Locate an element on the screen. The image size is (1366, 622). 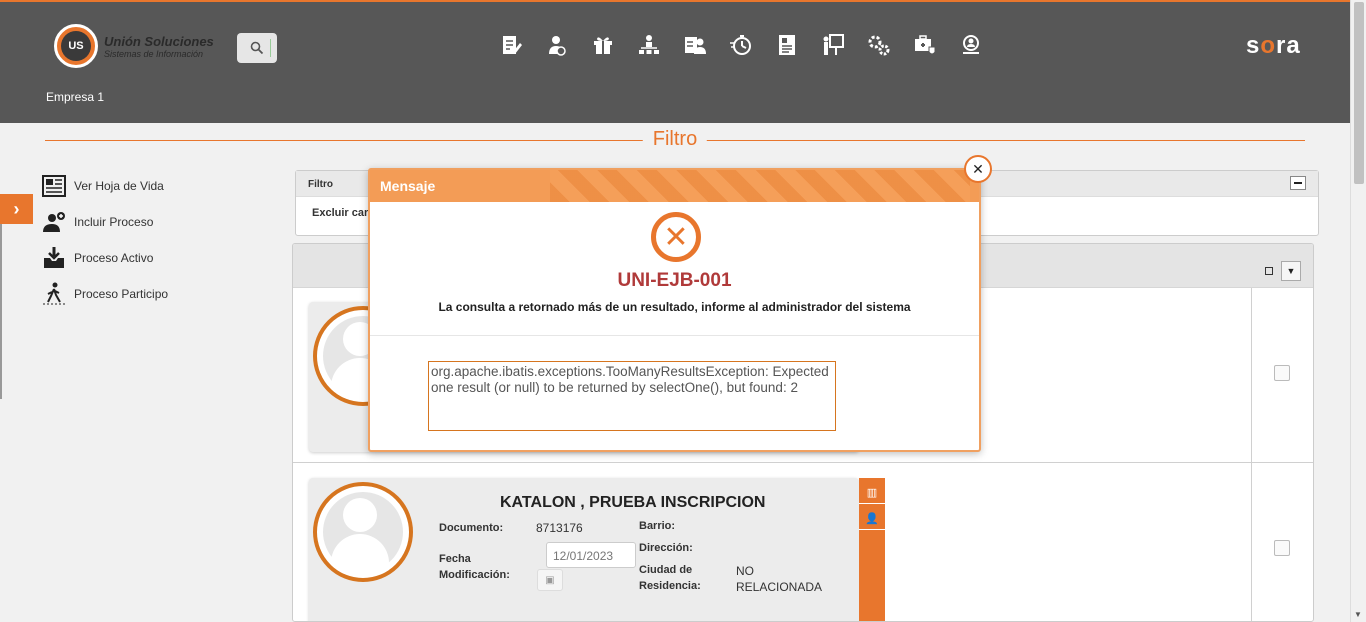
sidemenu-label: Proceso Participo is located at coordinates (121, 294).